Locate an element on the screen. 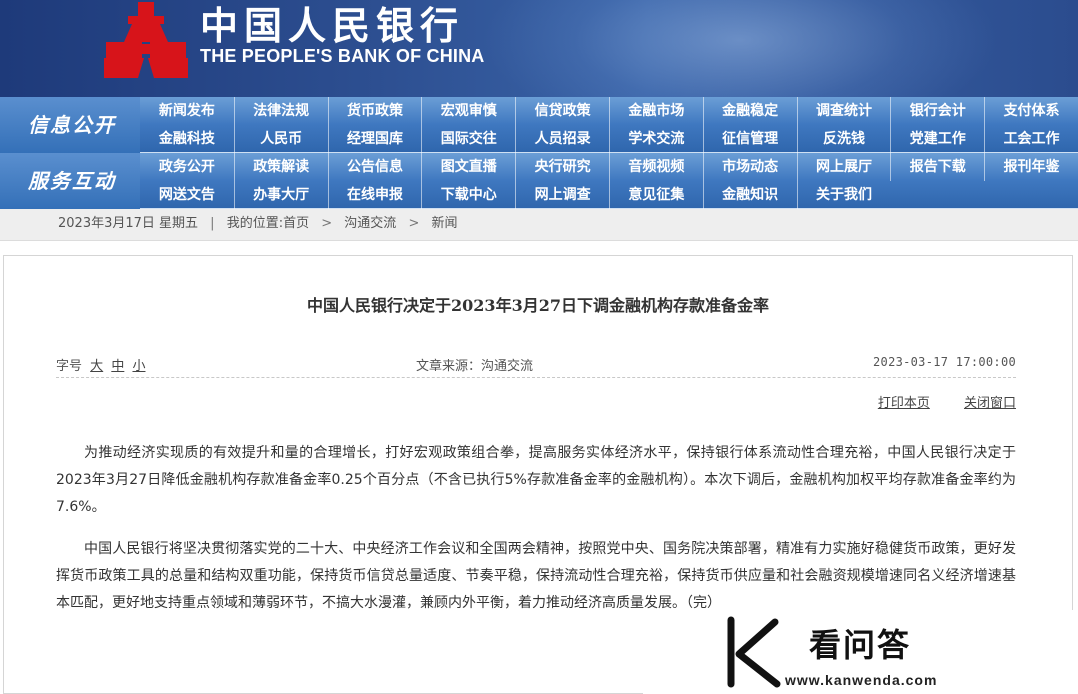  nav-item-central-bank-research: 央行研究 is located at coordinates (562, 167).